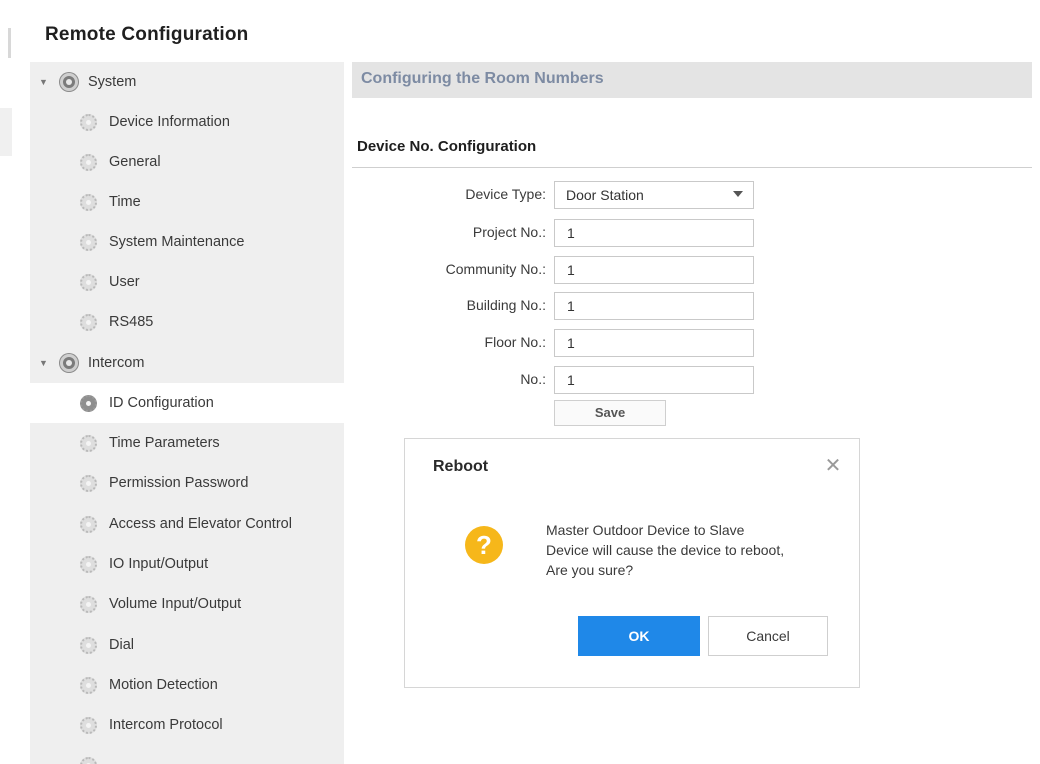 This screenshot has width=1040, height=764. I want to click on dialog-message-line: Are you sure?, so click(590, 570).